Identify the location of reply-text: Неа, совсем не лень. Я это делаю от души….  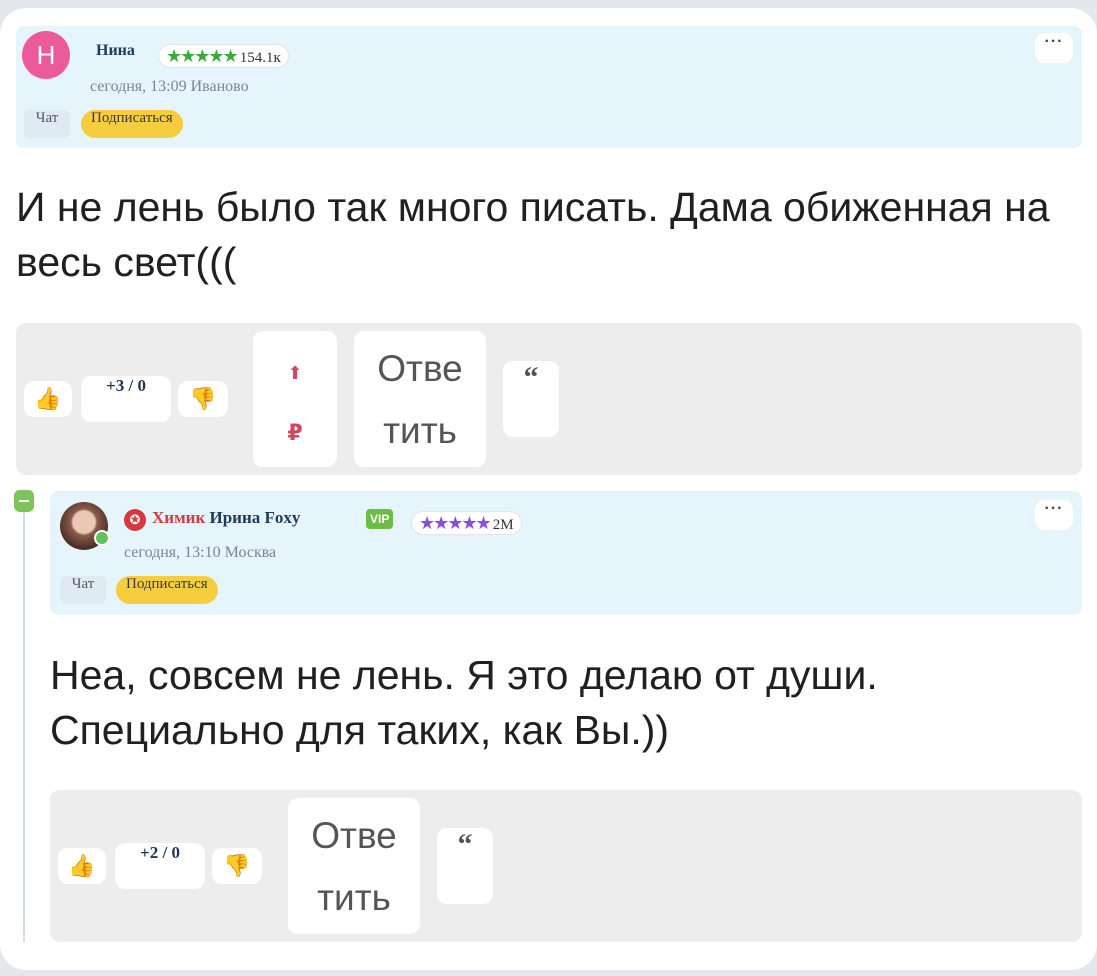
(464, 702).